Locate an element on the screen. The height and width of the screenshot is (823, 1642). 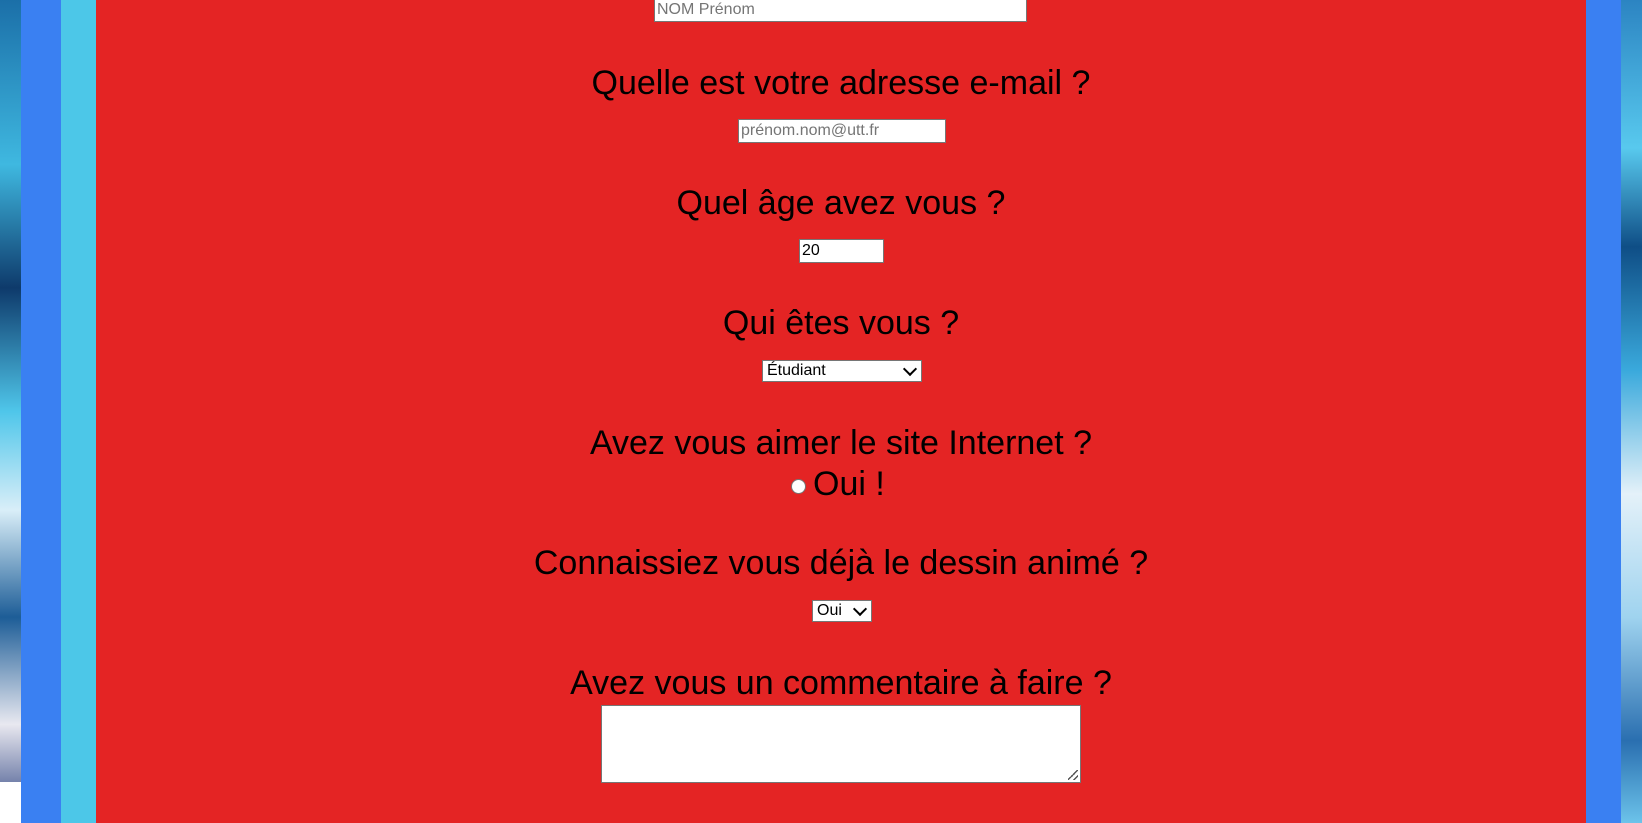
liked-question: Avez vous aimer le site Internet ? is located at coordinates (841, 443).